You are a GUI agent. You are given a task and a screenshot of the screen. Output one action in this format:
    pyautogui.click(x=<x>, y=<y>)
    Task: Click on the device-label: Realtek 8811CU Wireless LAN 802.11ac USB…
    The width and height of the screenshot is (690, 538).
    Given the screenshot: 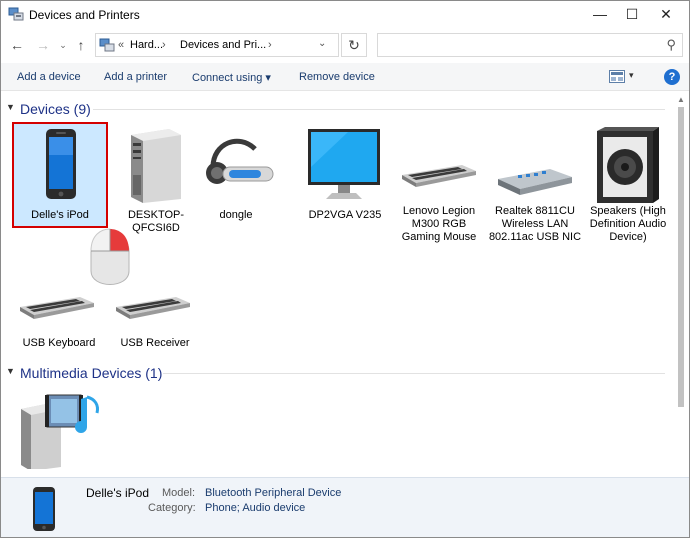 What is the action you would take?
    pyautogui.click(x=535, y=224)
    